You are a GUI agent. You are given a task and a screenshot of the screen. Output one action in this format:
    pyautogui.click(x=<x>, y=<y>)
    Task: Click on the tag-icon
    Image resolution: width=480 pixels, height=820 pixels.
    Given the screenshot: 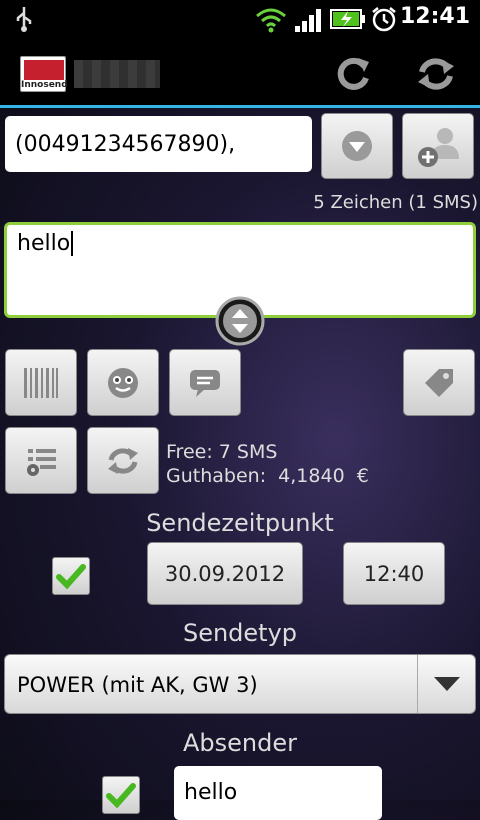 What is the action you would take?
    pyautogui.click(x=439, y=382)
    